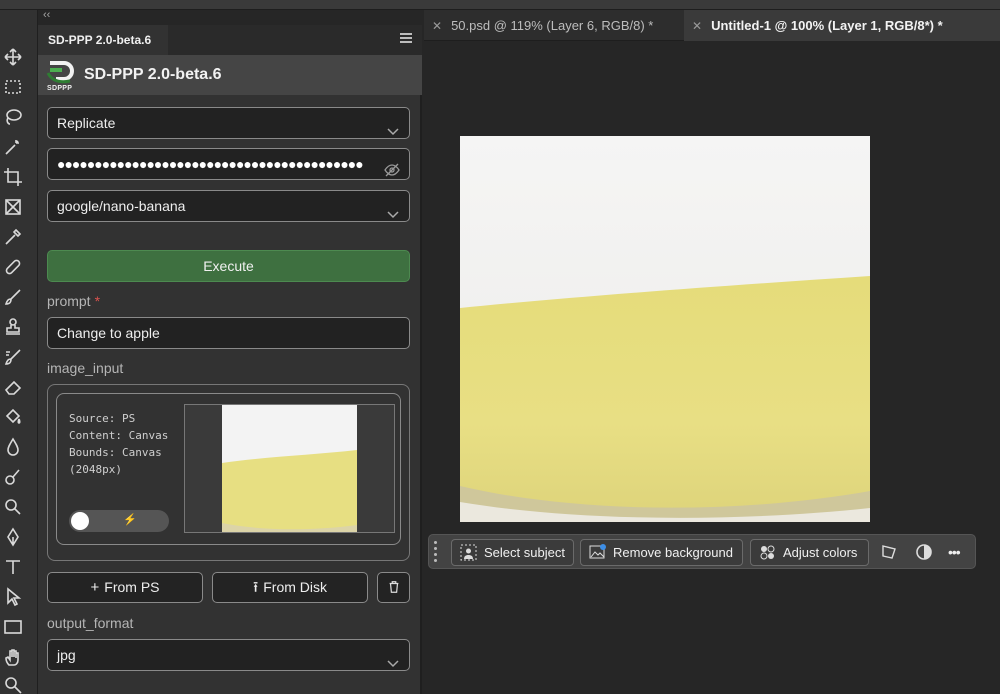 The width and height of the screenshot is (1000, 694). What do you see at coordinates (13, 657) in the screenshot?
I see `hand-icon` at bounding box center [13, 657].